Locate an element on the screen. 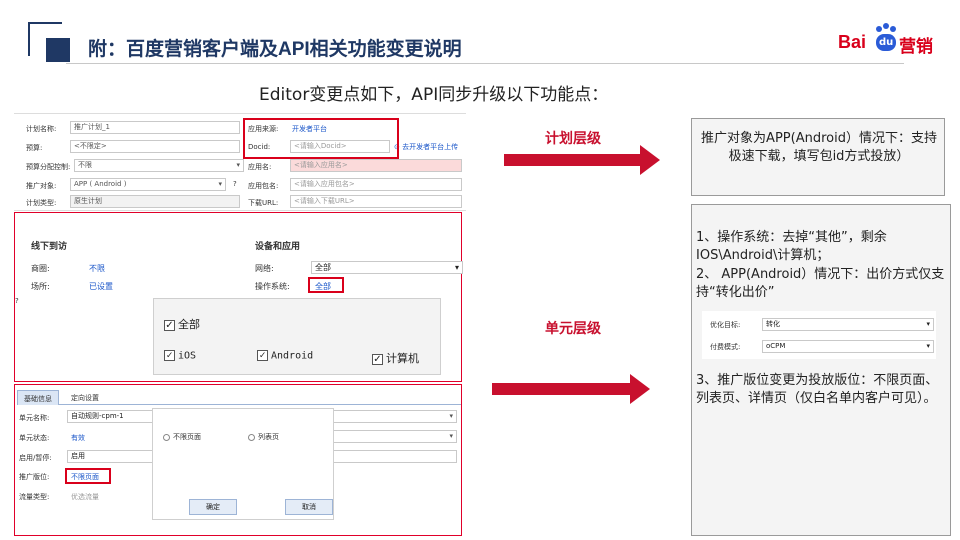  business-area-label: 商圈: is located at coordinates (40, 268).